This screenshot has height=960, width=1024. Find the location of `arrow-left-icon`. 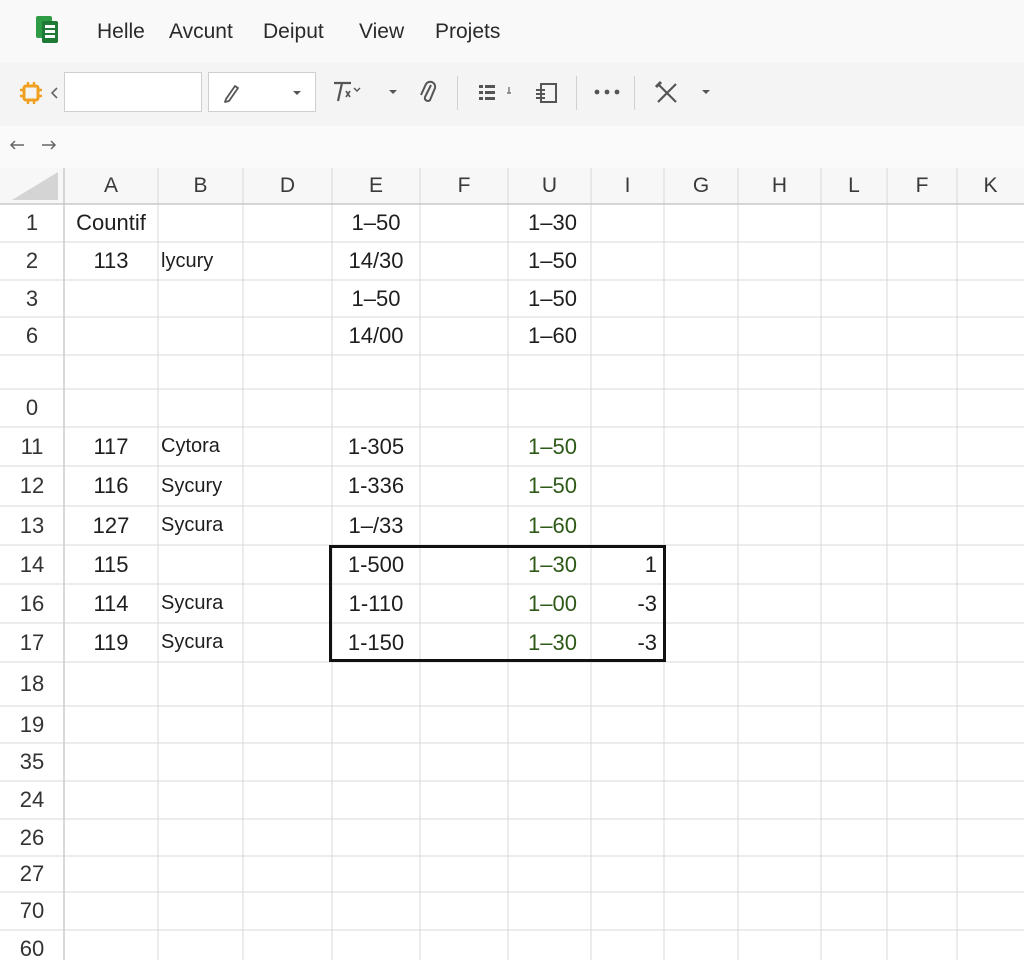

arrow-left-icon is located at coordinates (17, 145).